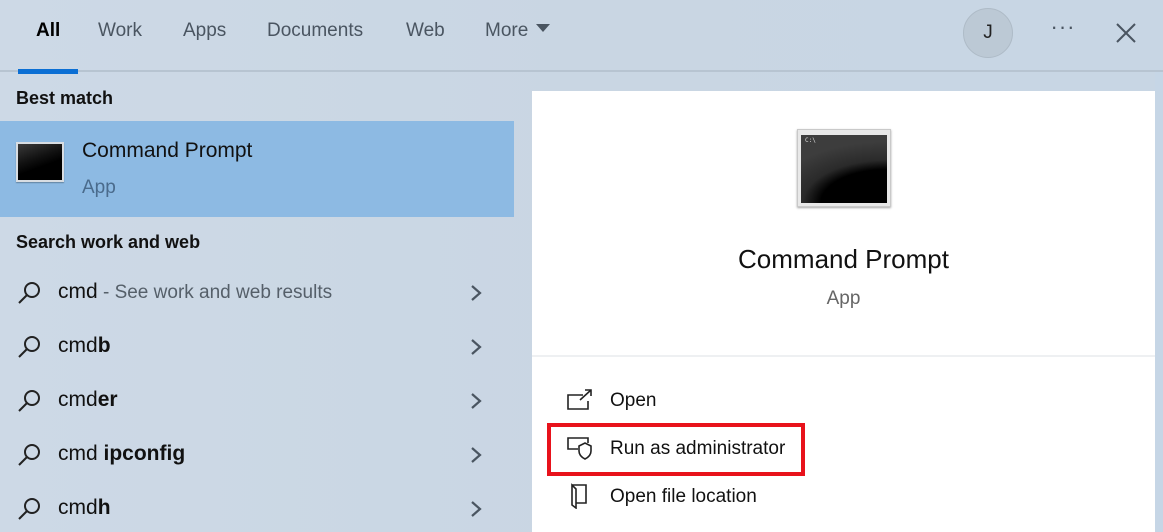  Describe the element at coordinates (48, 30) in the screenshot. I see `tab-label: All` at that location.